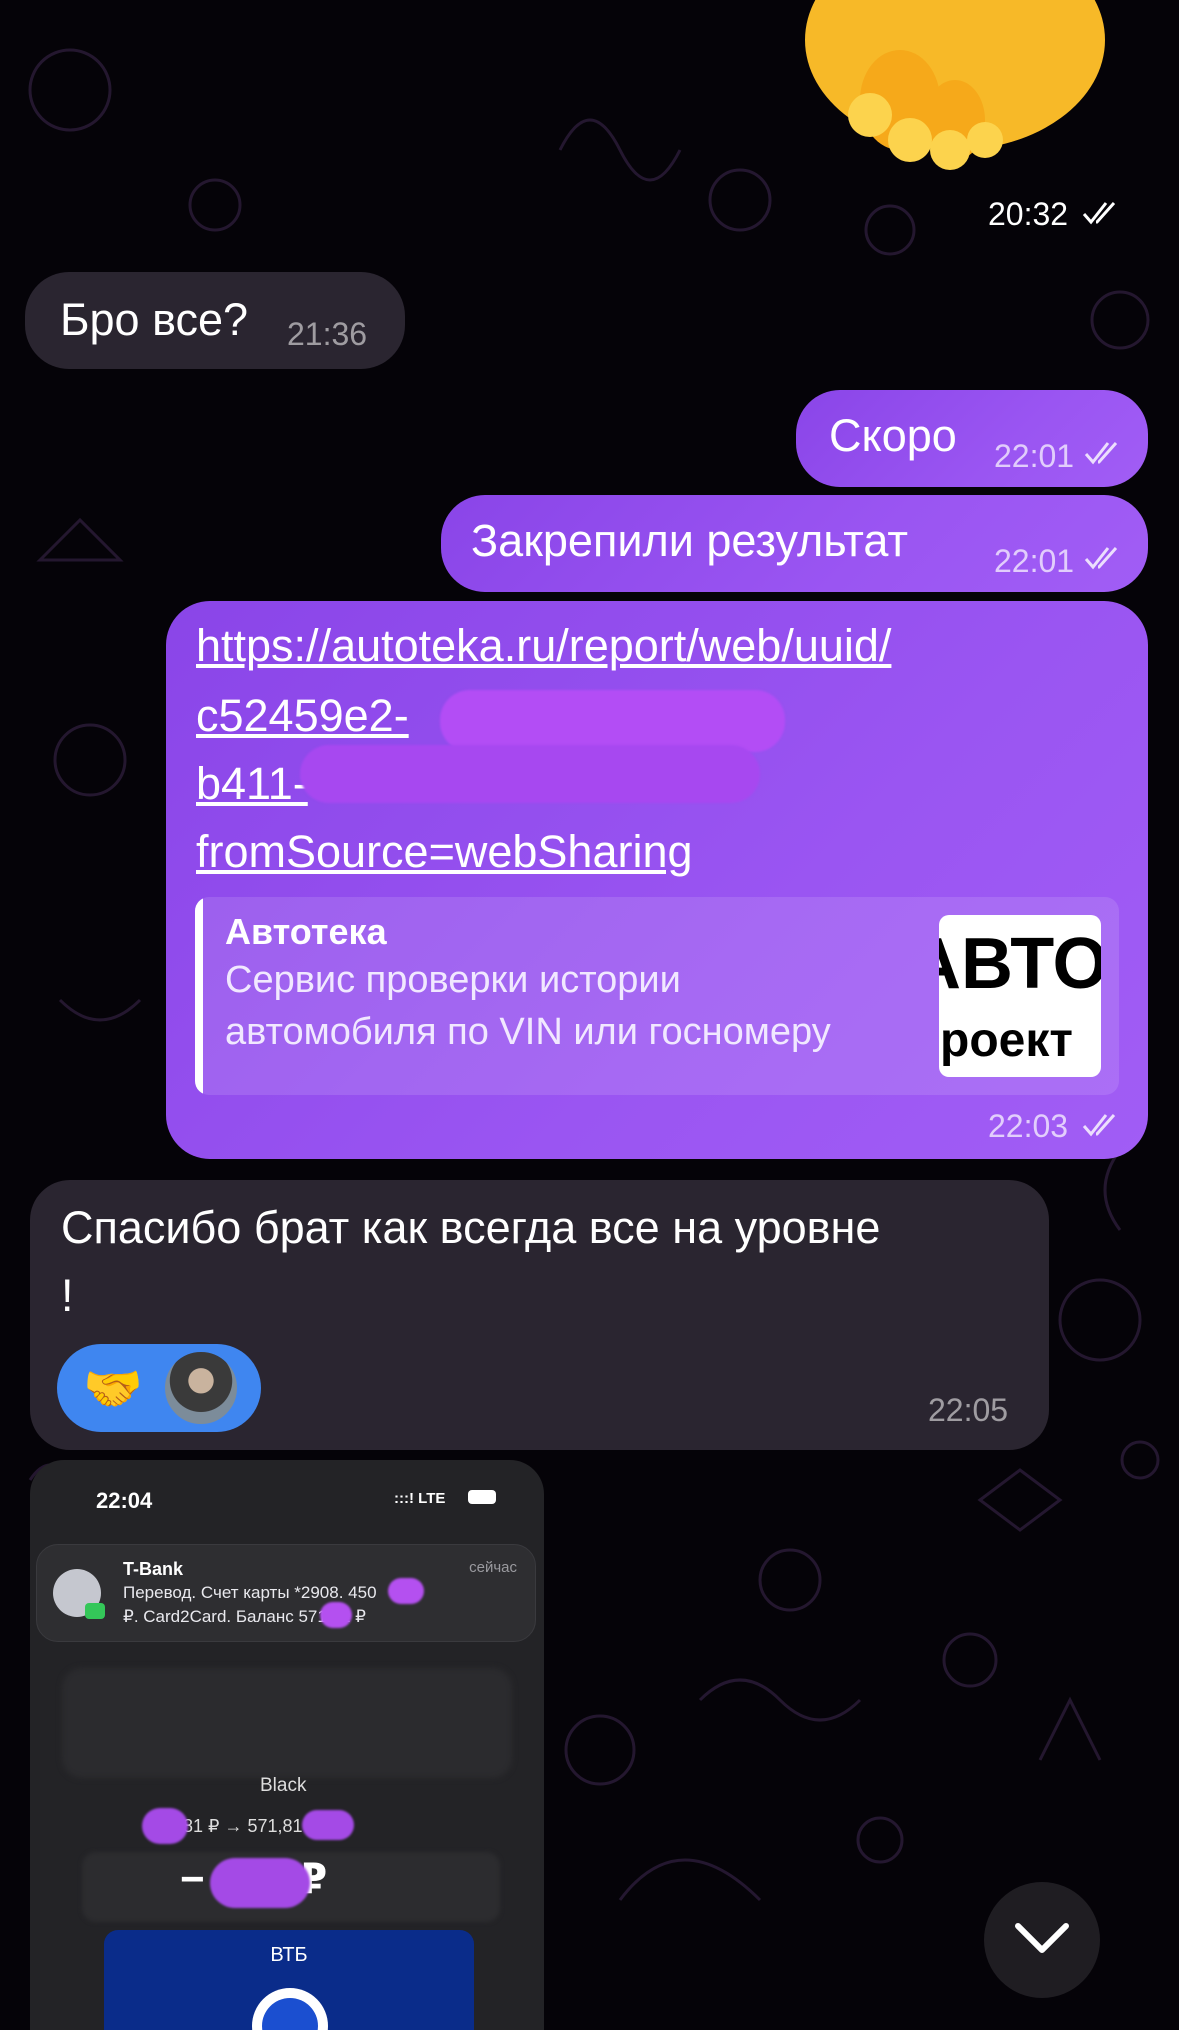 The image size is (1179, 2030). What do you see at coordinates (893, 435) in the screenshot?
I see `message-text: Скоро` at bounding box center [893, 435].